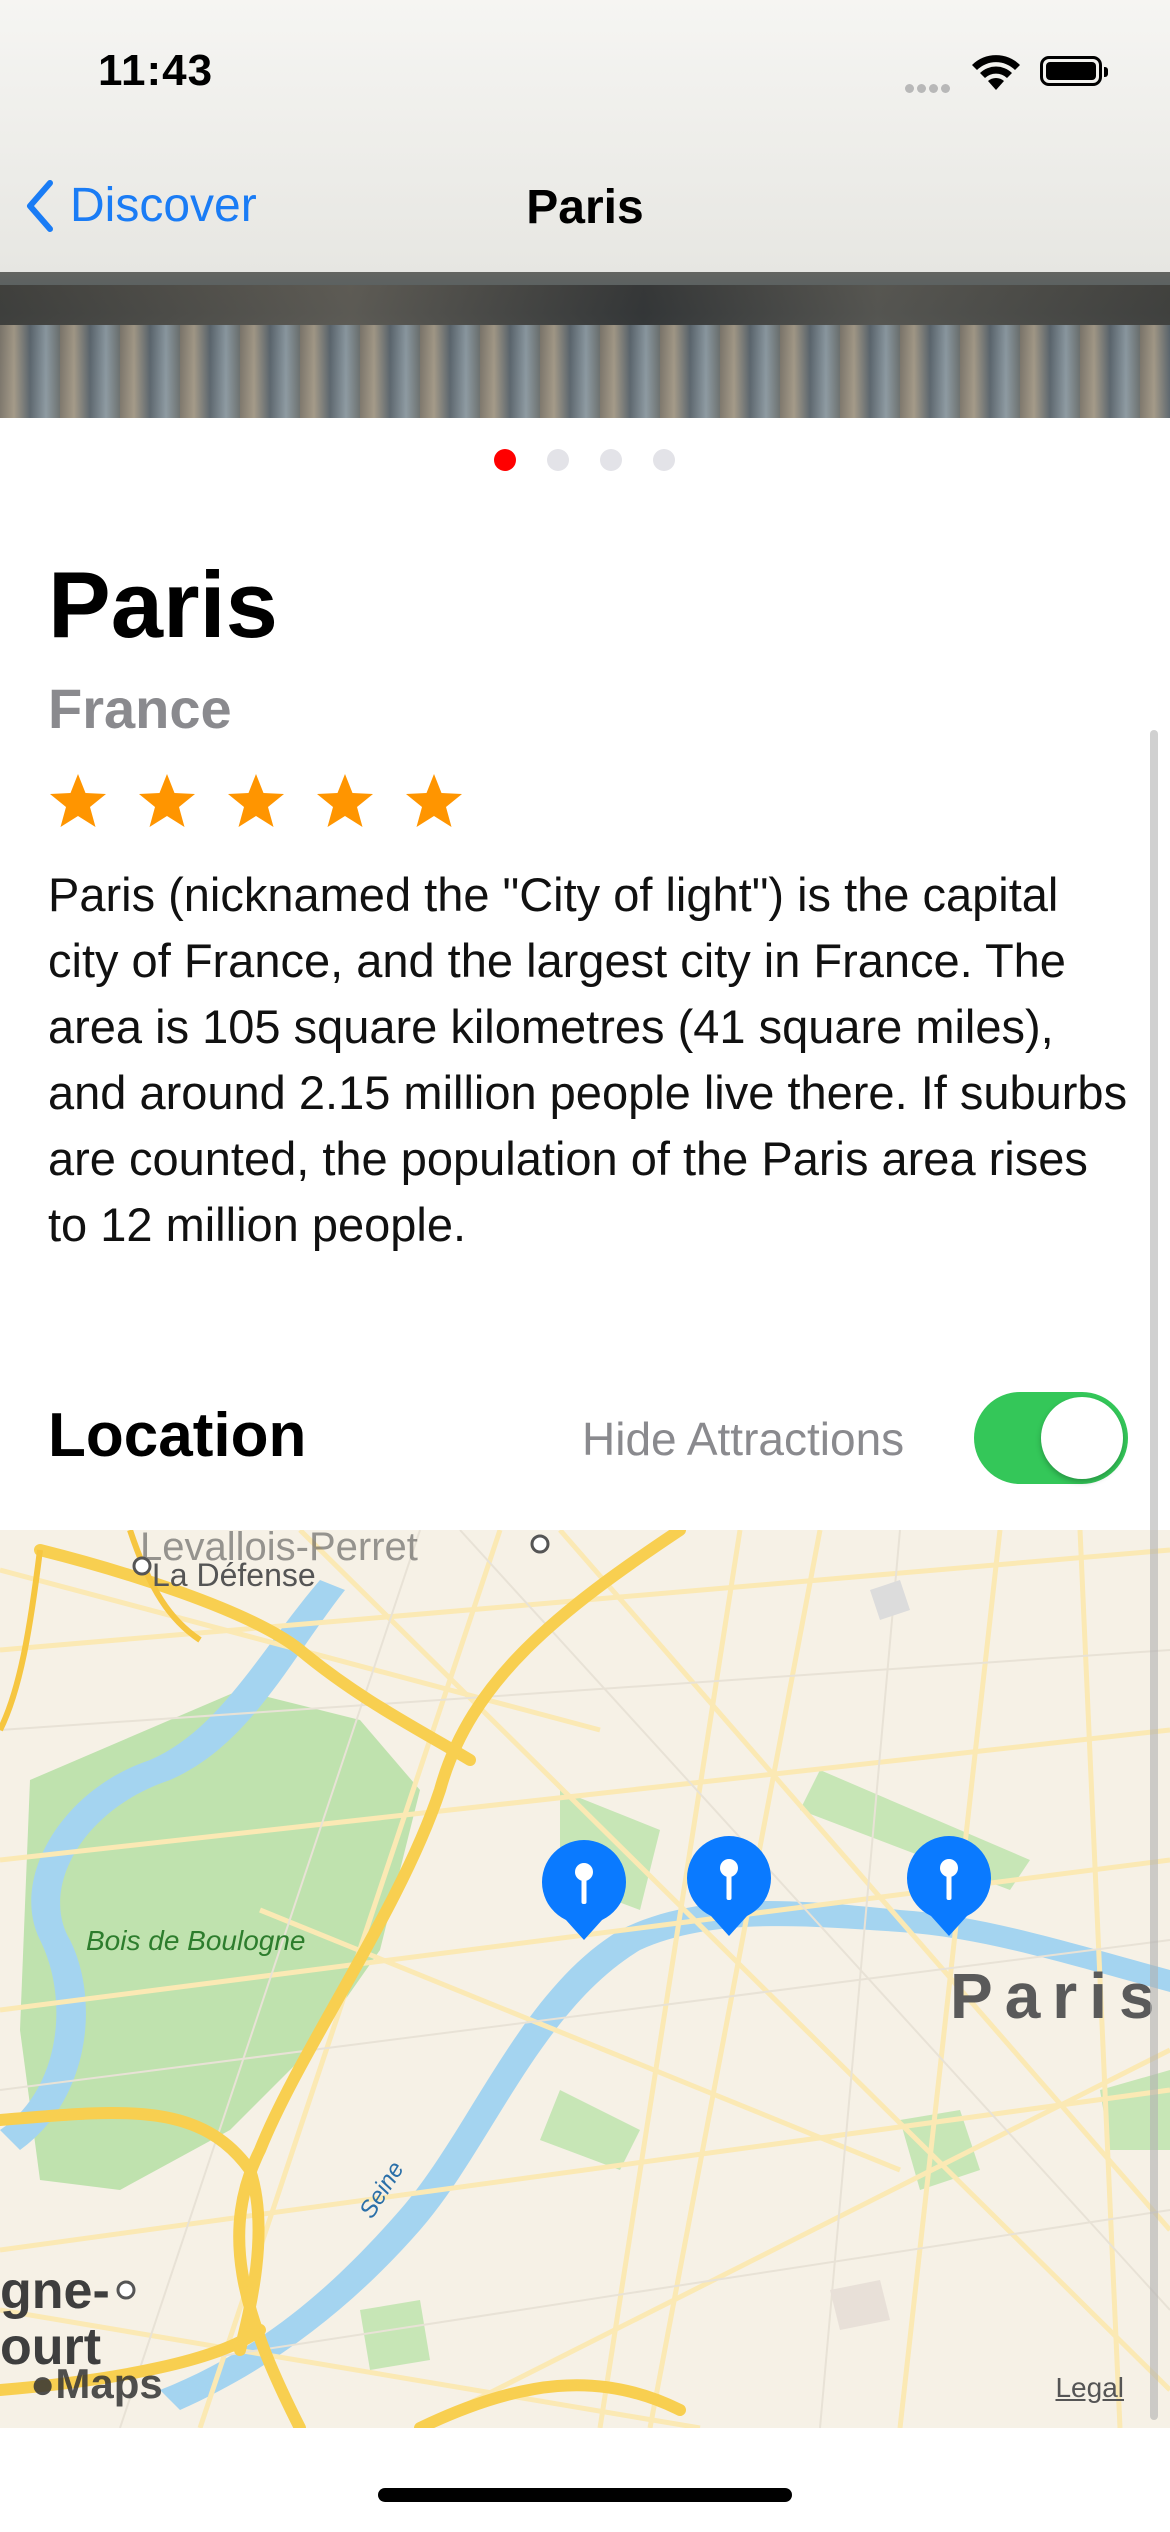 The width and height of the screenshot is (1170, 2532). I want to click on rating-stars, so click(270, 801).